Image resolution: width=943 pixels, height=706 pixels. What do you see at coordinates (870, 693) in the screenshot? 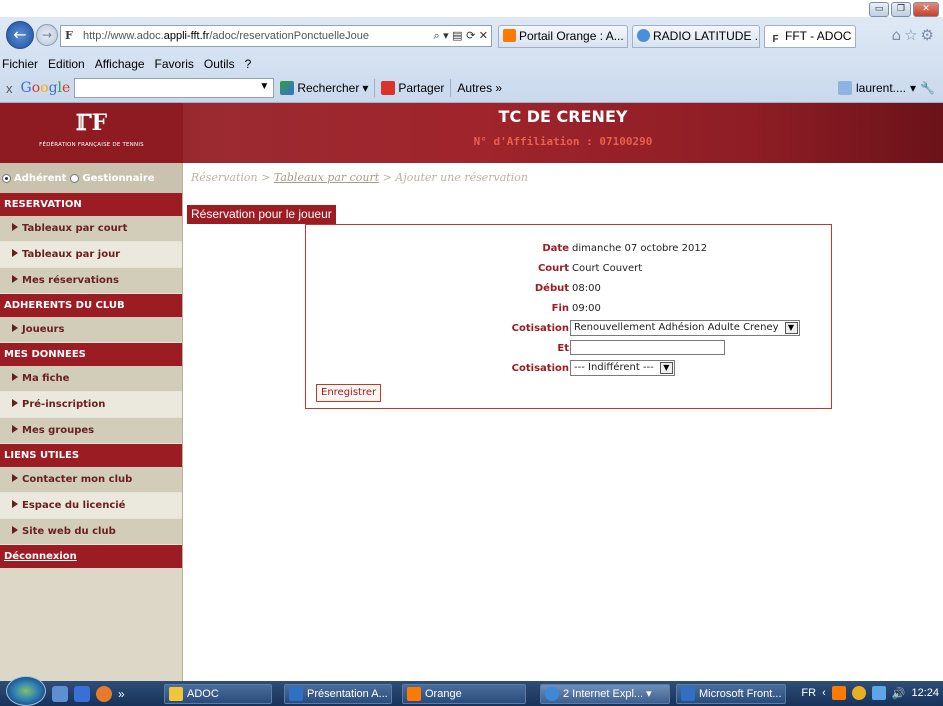
I see `system-tray: FR ‹ 🔊 12:24` at bounding box center [870, 693].